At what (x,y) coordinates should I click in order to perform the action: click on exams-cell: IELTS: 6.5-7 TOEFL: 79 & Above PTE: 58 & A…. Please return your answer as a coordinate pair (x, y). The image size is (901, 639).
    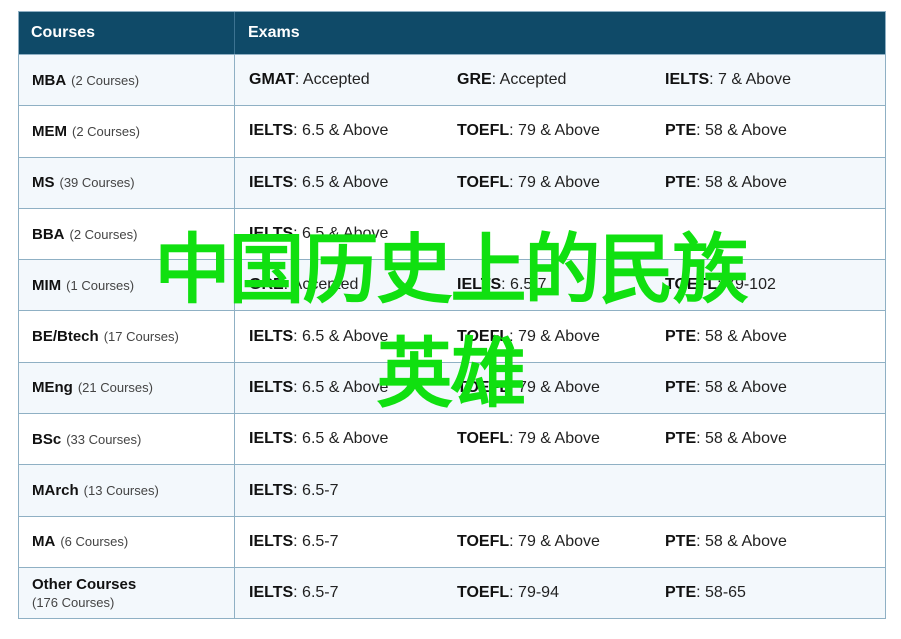
    Looking at the image, I should click on (560, 542).